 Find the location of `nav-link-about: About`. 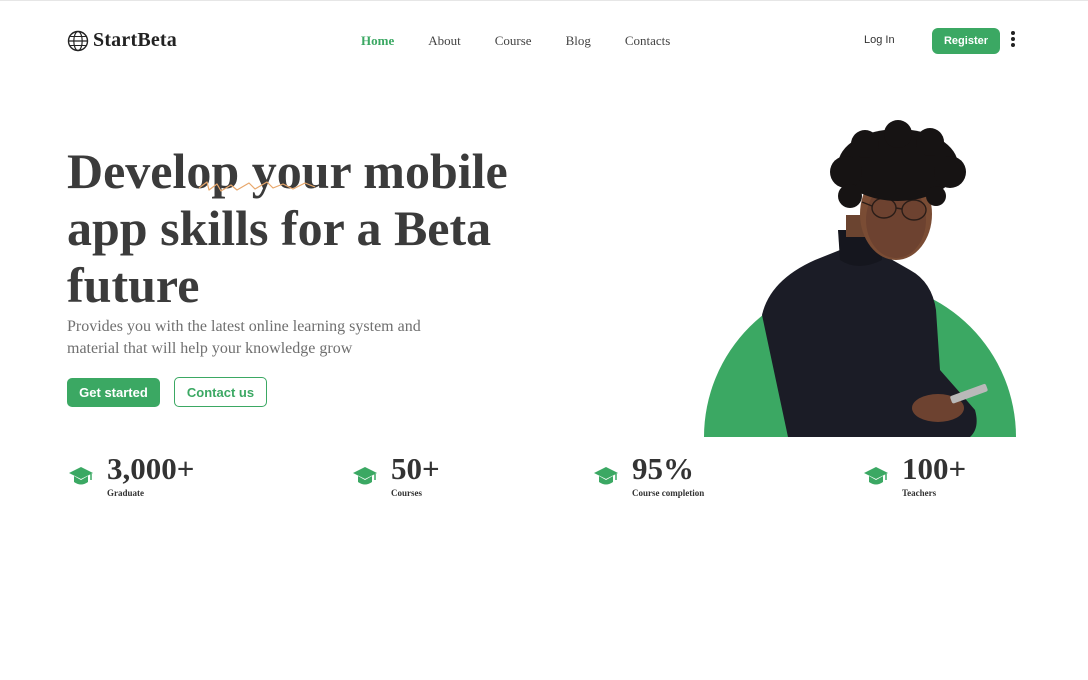

nav-link-about: About is located at coordinates (444, 41).